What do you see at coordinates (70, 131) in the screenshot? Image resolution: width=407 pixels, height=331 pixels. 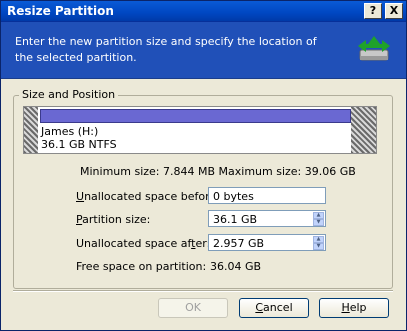 I see `partition-name: James (H:)` at bounding box center [70, 131].